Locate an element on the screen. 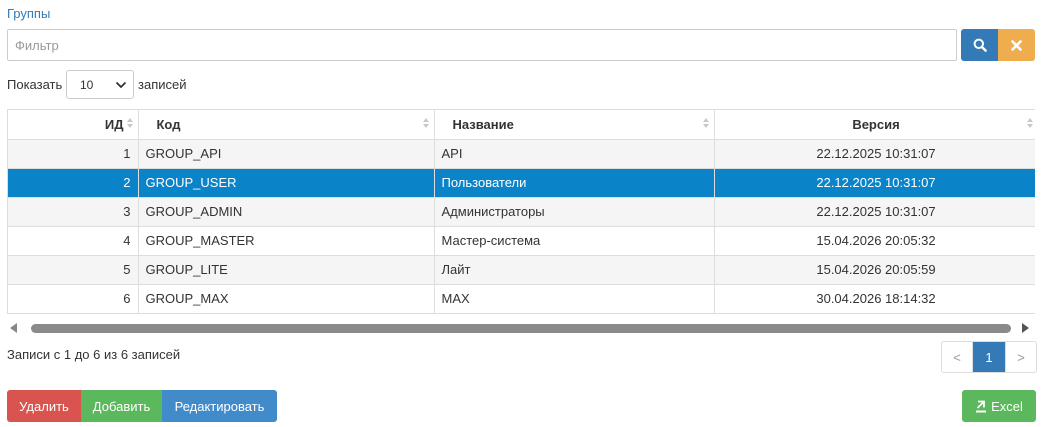  table-row: 6 GROUP_MAX MAX 30.04.2026 18:14:32 is located at coordinates (521, 298).